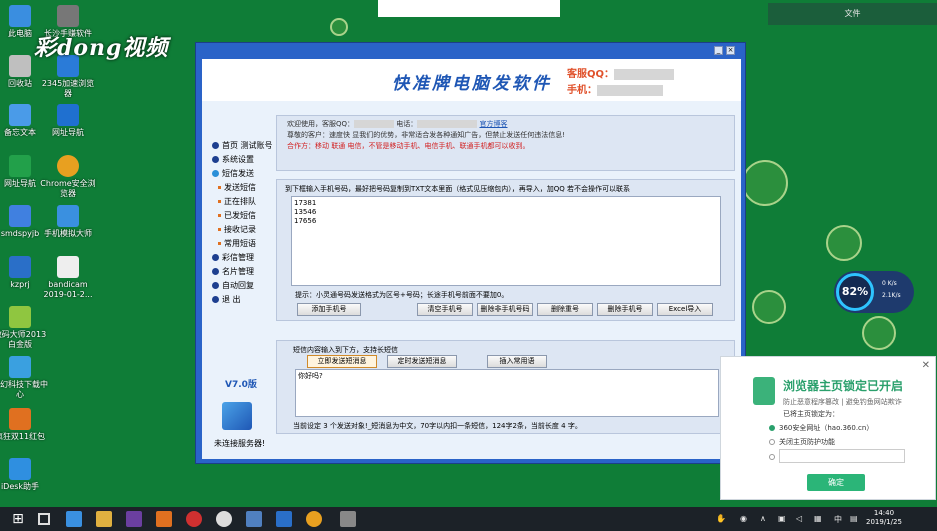  I want to click on folder-icon, so click(104, 519).